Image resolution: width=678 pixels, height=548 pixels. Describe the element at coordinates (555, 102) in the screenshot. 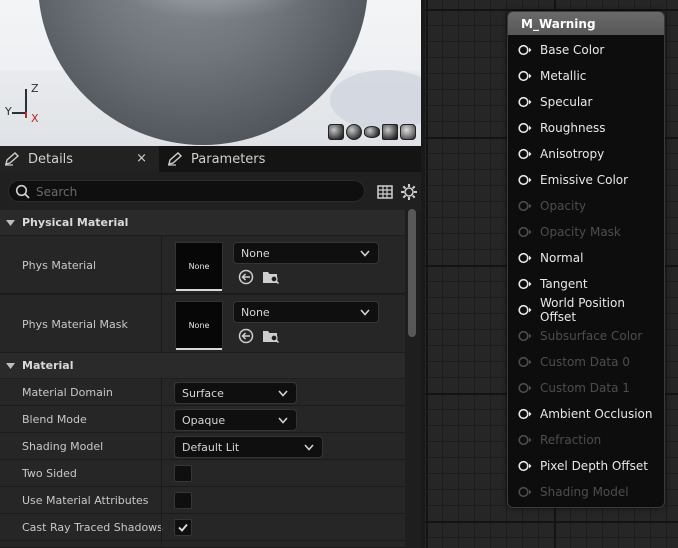

I see `input-pin-specular: Specular` at that location.